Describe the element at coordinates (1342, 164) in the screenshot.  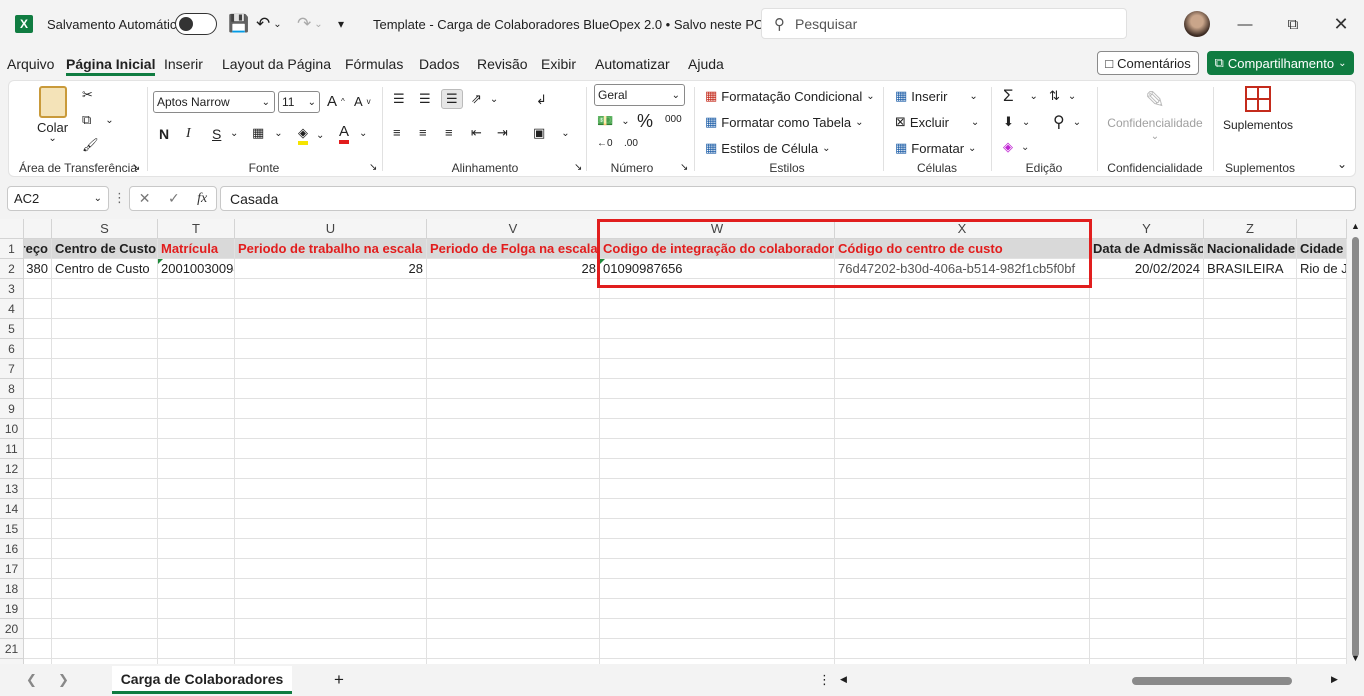
I see `collapse-ribbon-icon: ⌄` at that location.